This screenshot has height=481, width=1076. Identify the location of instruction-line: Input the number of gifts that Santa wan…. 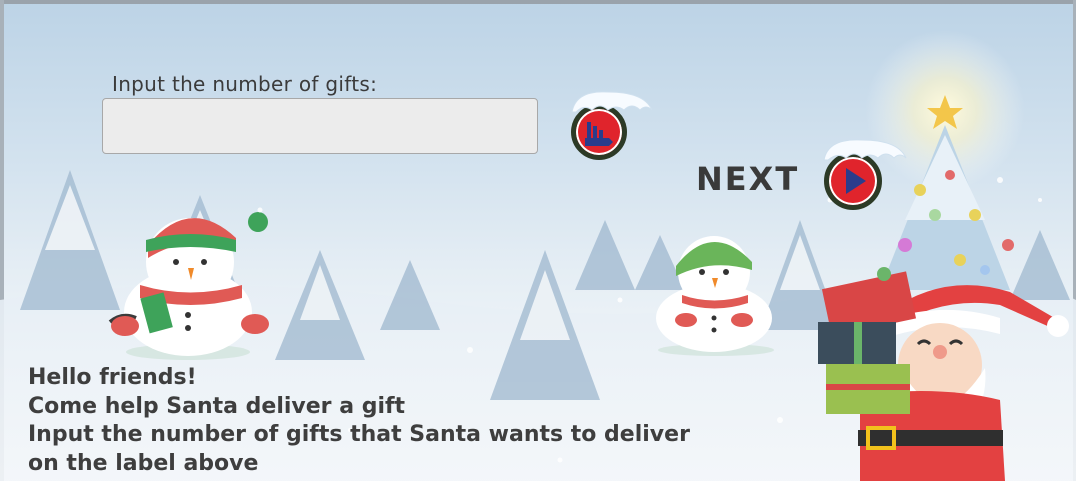
(359, 434).